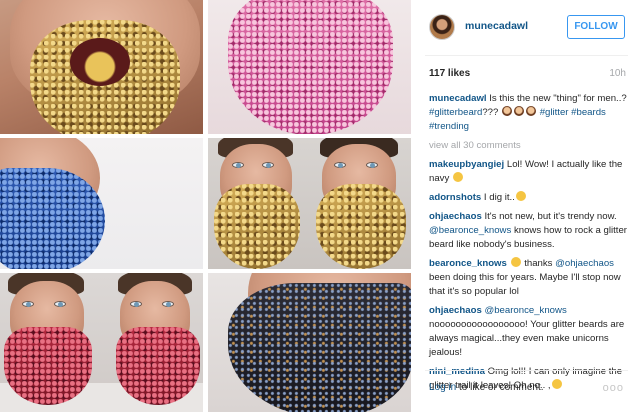 The image size is (640, 412). I want to click on post-age: 10h, so click(617, 73).